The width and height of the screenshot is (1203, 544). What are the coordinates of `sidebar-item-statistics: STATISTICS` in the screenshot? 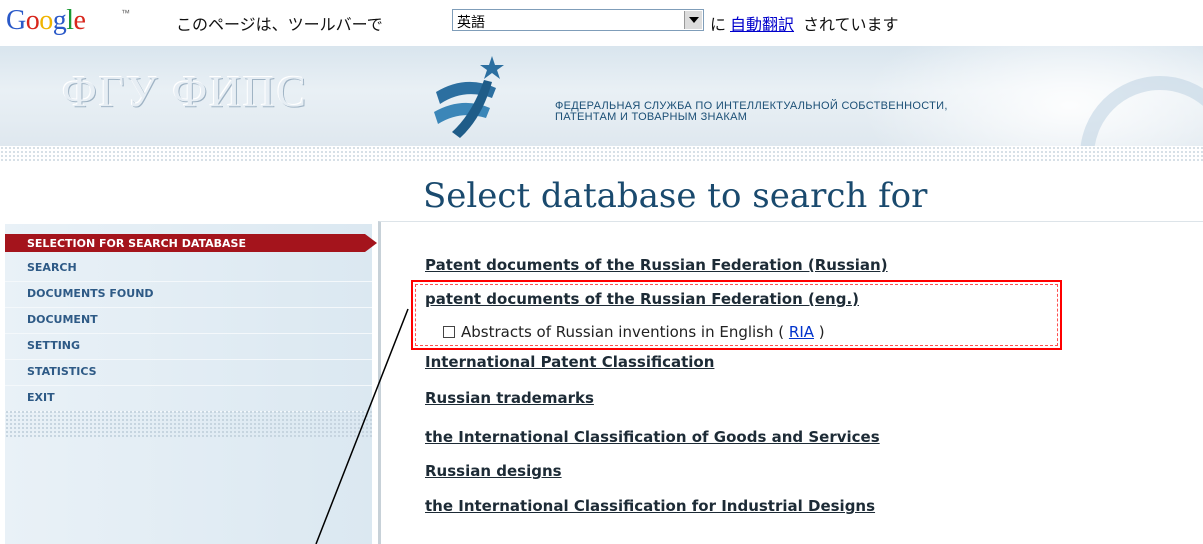 It's located at (188, 373).